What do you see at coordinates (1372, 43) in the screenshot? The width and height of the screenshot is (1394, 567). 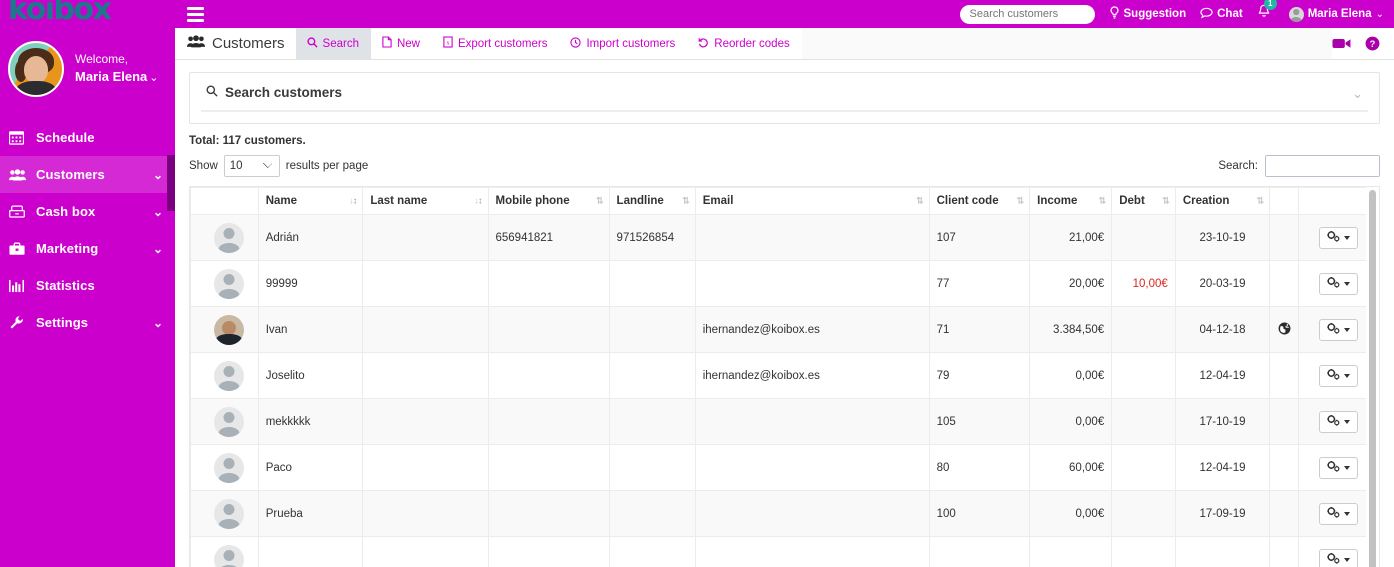 I see `help-circle-icon: ?` at bounding box center [1372, 43].